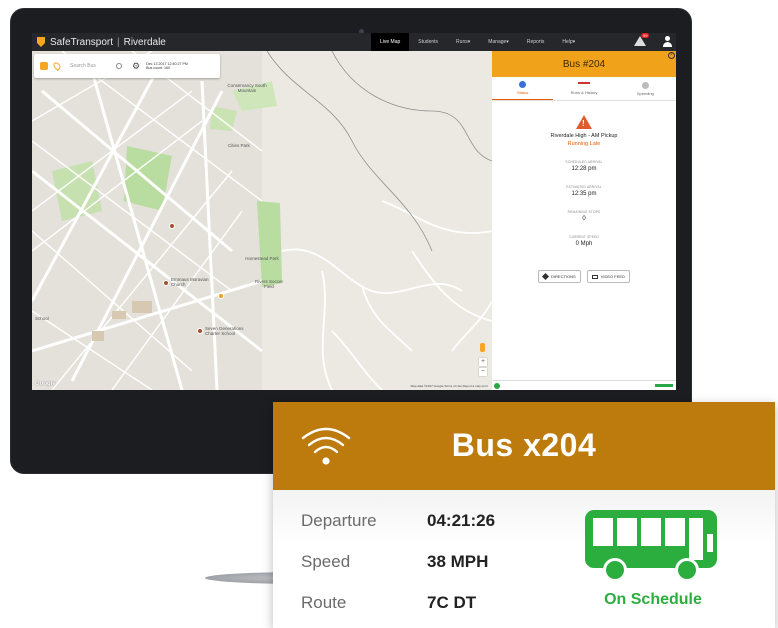 This screenshot has height=628, width=778. I want to click on map-meta: Dec 13 2017 12:40:27 PM Bus count: 160, so click(167, 66).